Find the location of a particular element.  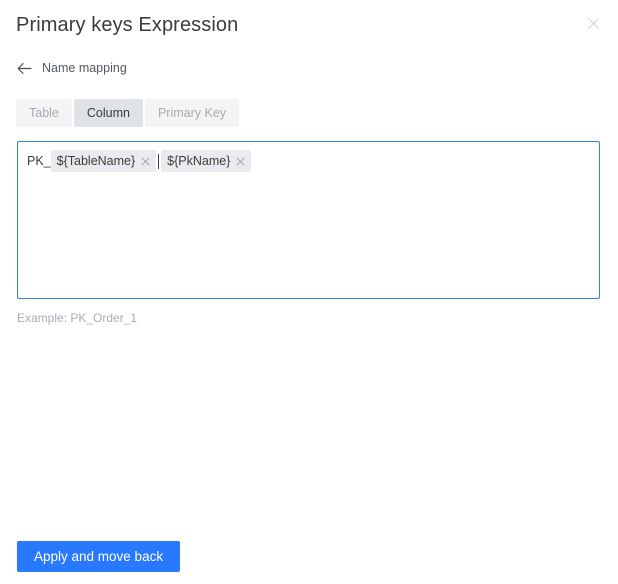

back-link-label: Name mapping is located at coordinates (84, 68).